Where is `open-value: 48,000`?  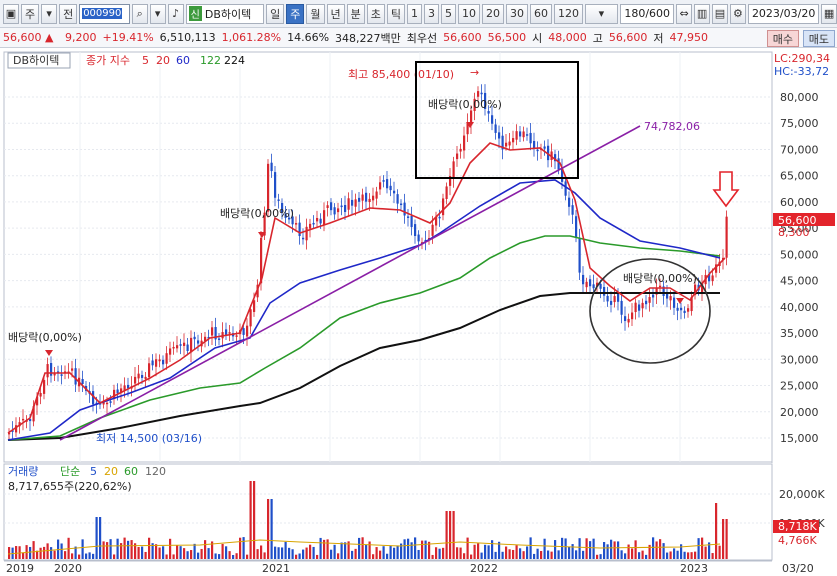 open-value: 48,000 is located at coordinates (567, 37).